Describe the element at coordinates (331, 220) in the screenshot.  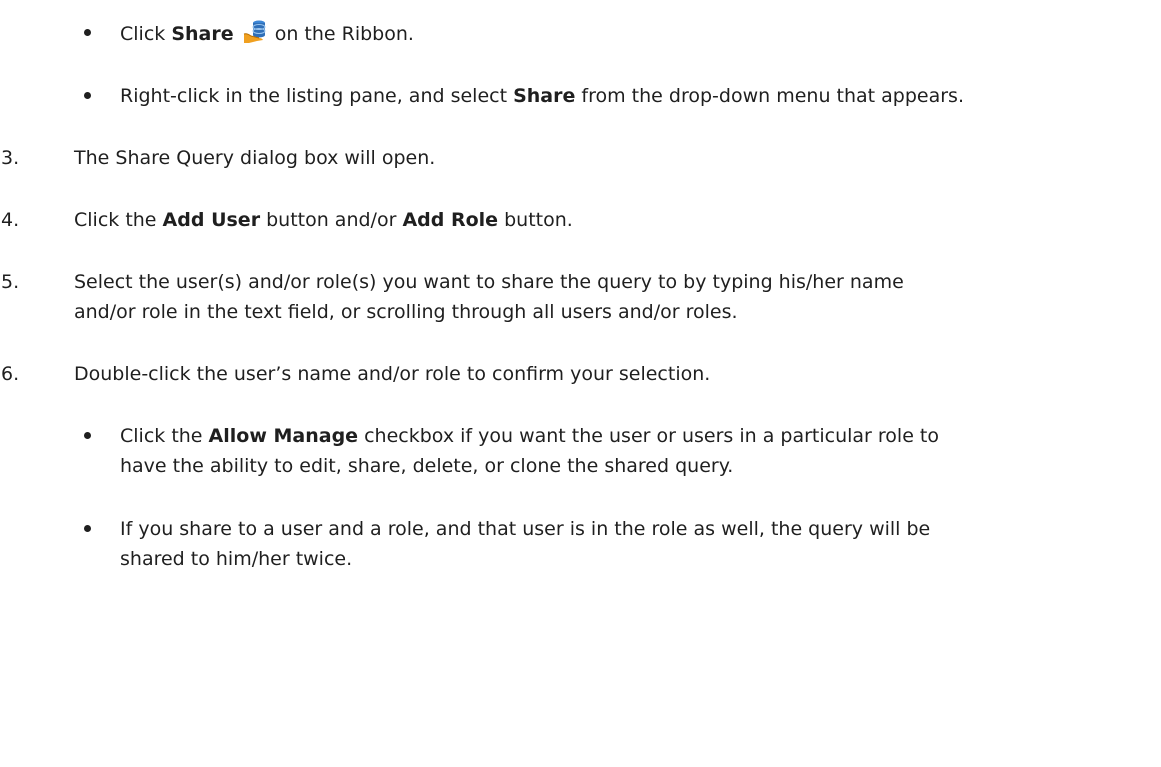
I see `text: button and/or` at that location.